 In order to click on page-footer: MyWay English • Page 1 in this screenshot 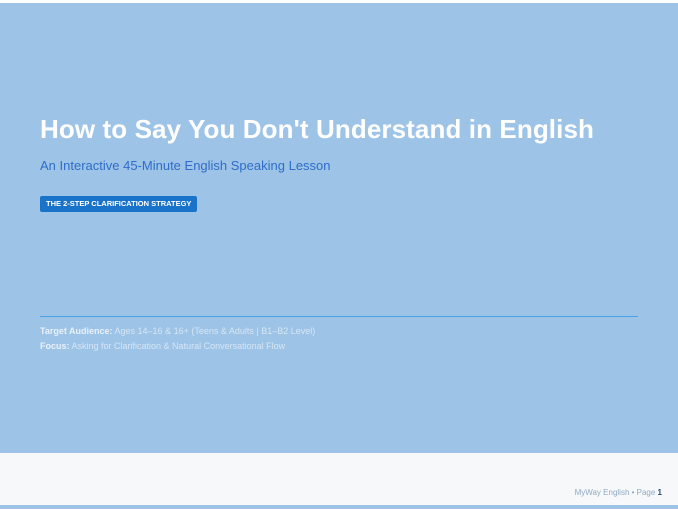, I will do `click(618, 492)`.